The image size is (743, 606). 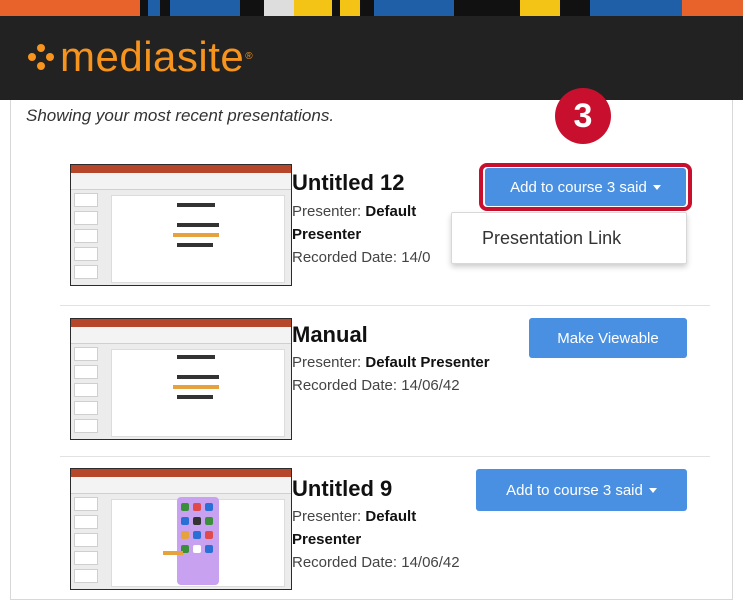 I want to click on action-dropdown-menu: Presentation Link, so click(x=569, y=238).